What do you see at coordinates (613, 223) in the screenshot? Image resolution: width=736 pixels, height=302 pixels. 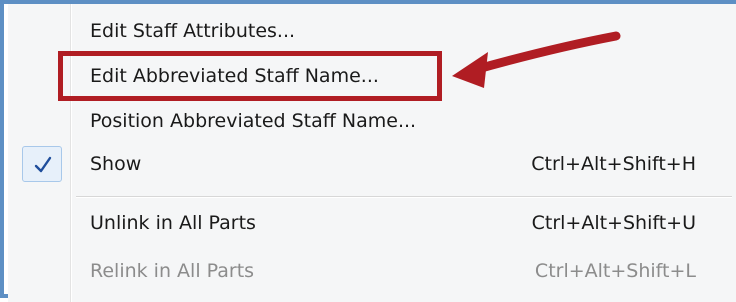 I see `menu-item-shortcut: Ctrl+Alt+Shift+U` at bounding box center [613, 223].